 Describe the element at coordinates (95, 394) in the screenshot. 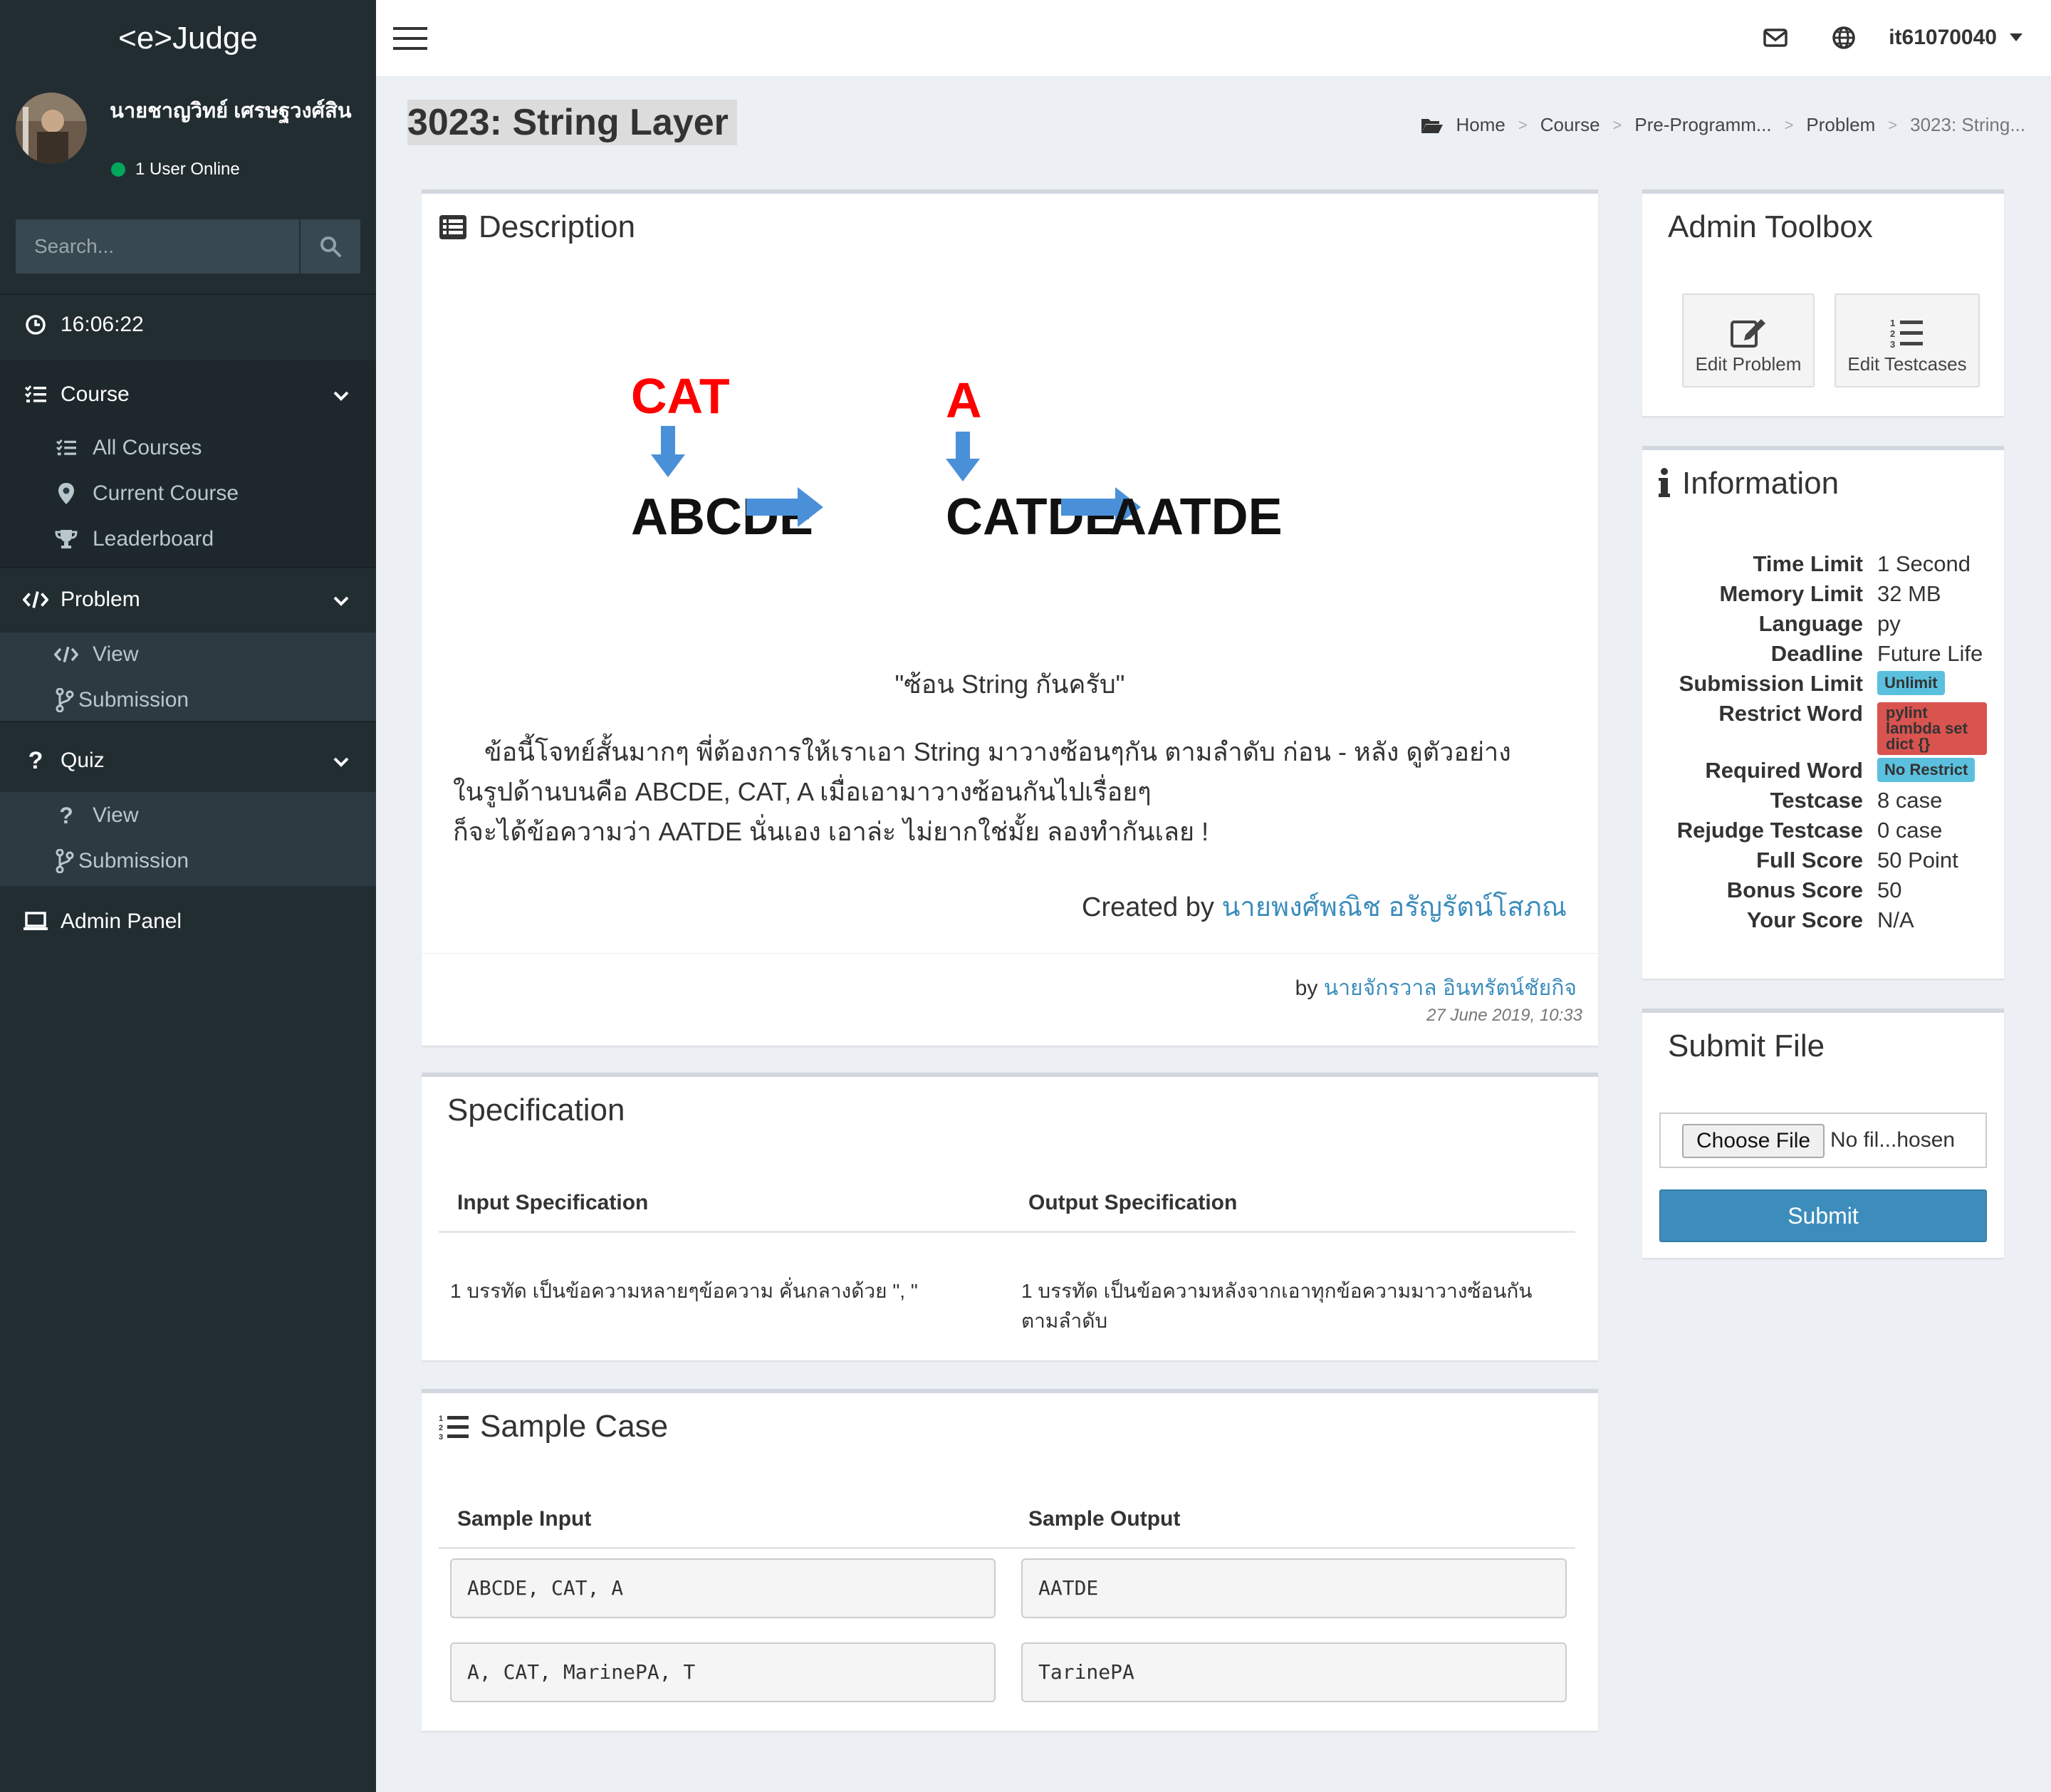

I see `sidebar-item-label: Course` at that location.